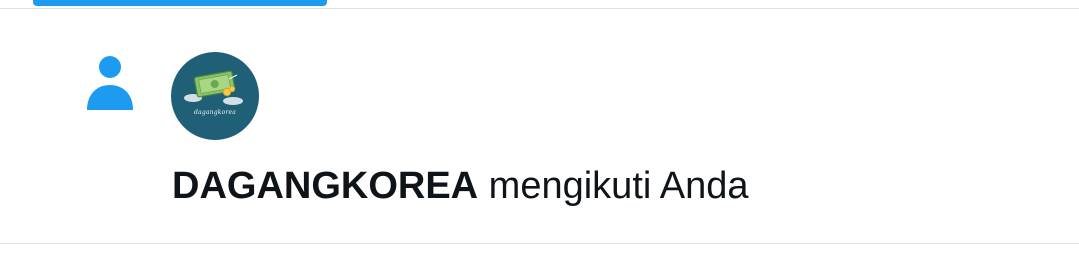 The width and height of the screenshot is (1079, 257). I want to click on notification-message: DAGANGKOREA mengikuti Anda, so click(460, 186).